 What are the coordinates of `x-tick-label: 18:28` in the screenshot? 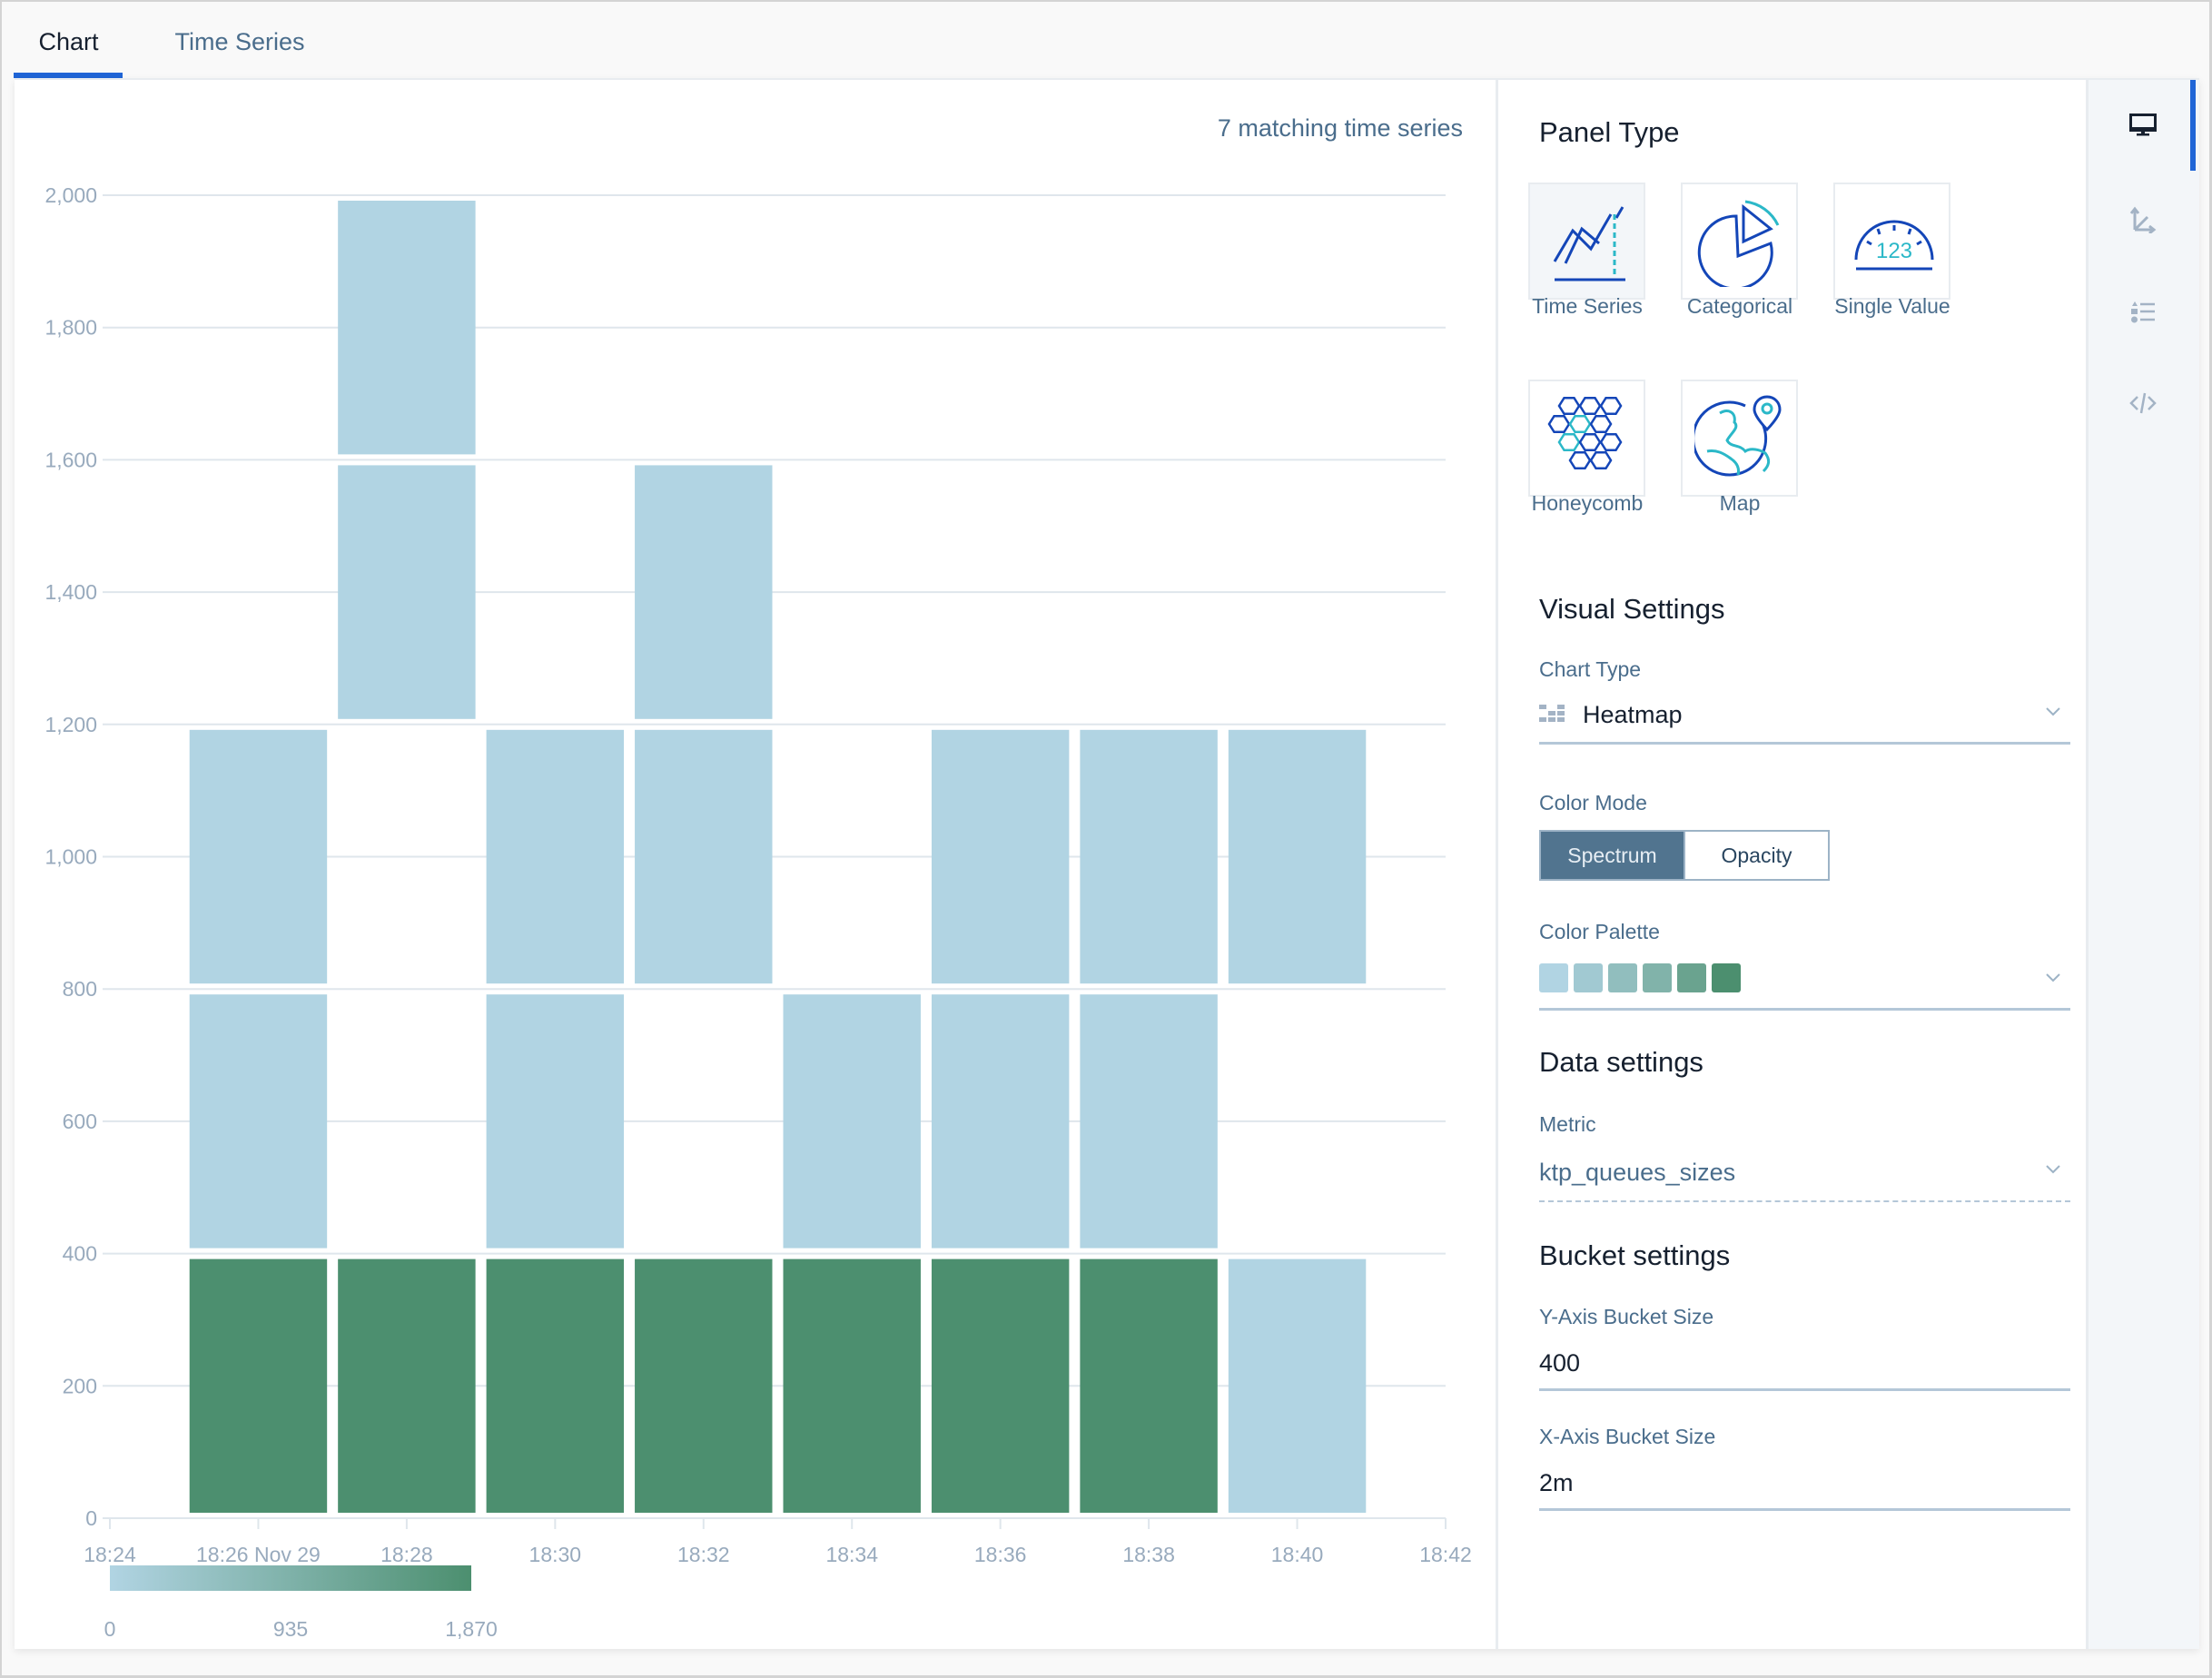 It's located at (407, 1555).